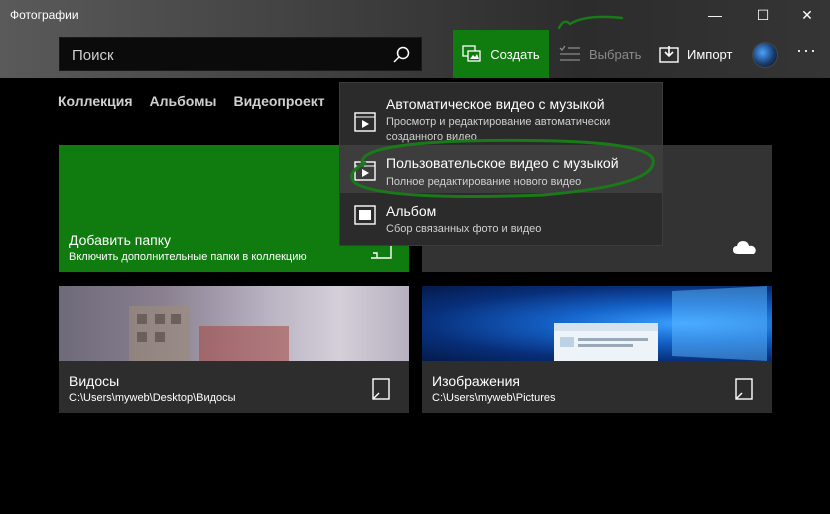  What do you see at coordinates (234, 323) in the screenshot?
I see `videos-thumbnail` at bounding box center [234, 323].